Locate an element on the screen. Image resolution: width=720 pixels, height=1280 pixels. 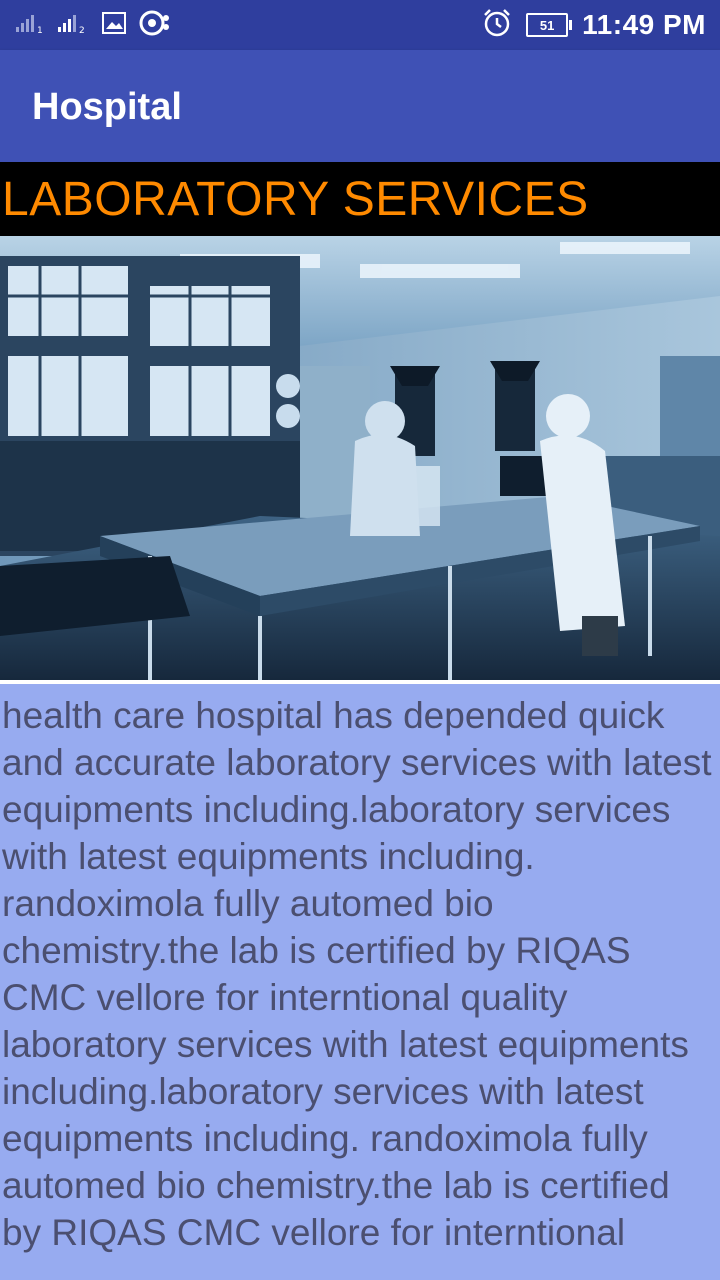
battery-level: 51 is located at coordinates (547, 25).